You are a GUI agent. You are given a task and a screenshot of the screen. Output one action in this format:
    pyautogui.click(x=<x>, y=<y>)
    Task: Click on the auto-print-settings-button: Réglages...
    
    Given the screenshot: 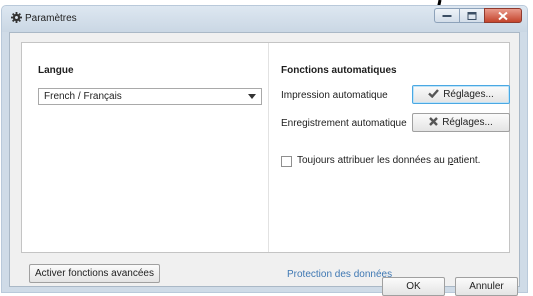 What is the action you would take?
    pyautogui.click(x=461, y=94)
    